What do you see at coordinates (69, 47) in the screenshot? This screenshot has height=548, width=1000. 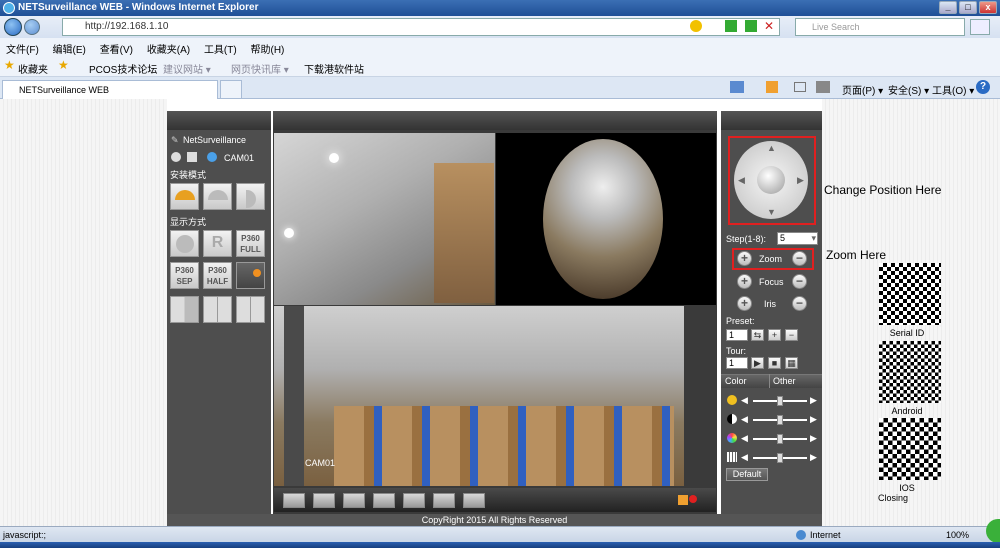 I see `menu-edit: 编辑(E)` at bounding box center [69, 47].